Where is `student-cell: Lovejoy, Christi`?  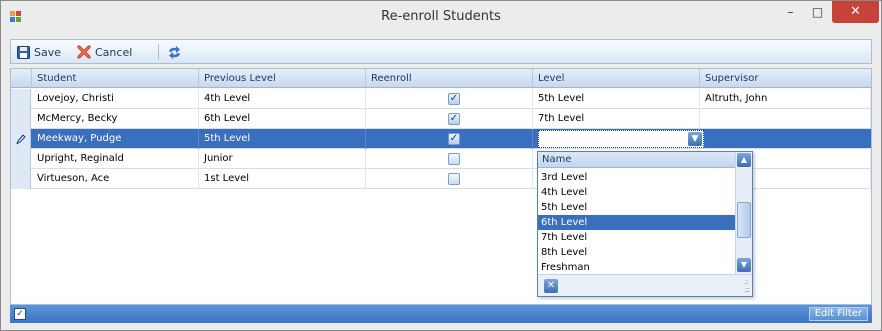 student-cell: Lovejoy, Christi is located at coordinates (115, 99).